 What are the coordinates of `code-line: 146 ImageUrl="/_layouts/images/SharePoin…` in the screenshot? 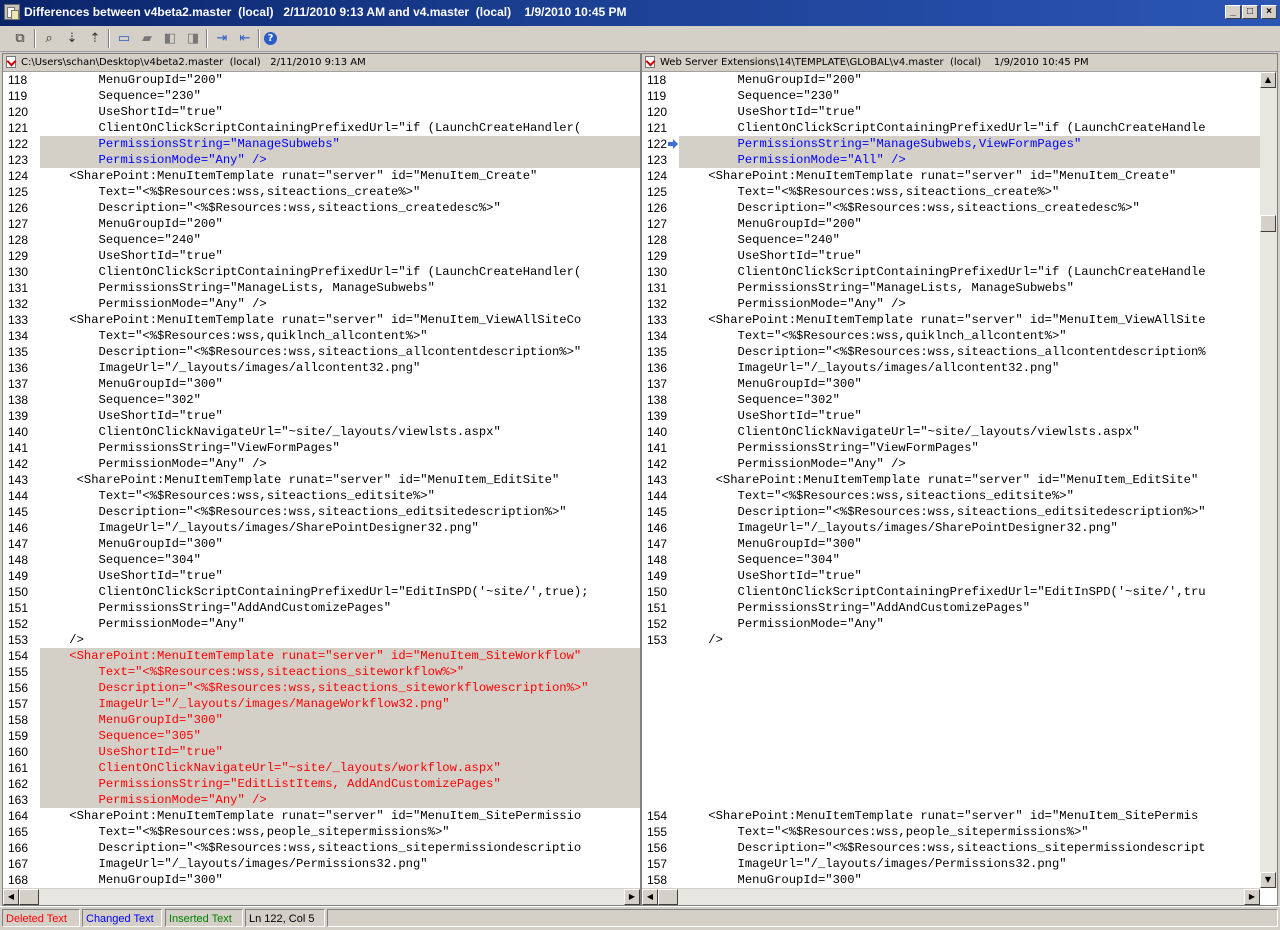 It's located at (951, 528).